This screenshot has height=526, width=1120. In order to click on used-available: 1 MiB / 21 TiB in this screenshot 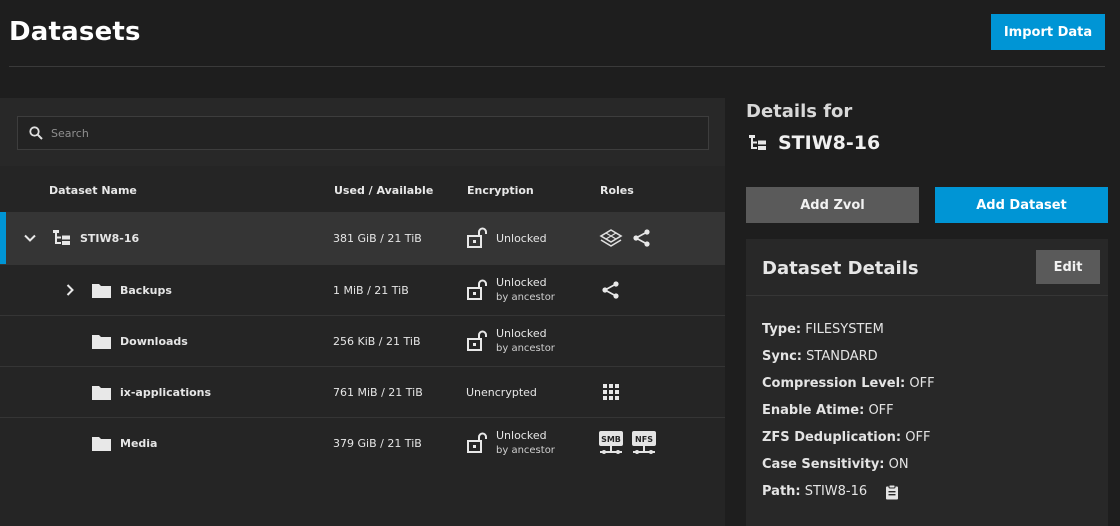, I will do `click(371, 290)`.